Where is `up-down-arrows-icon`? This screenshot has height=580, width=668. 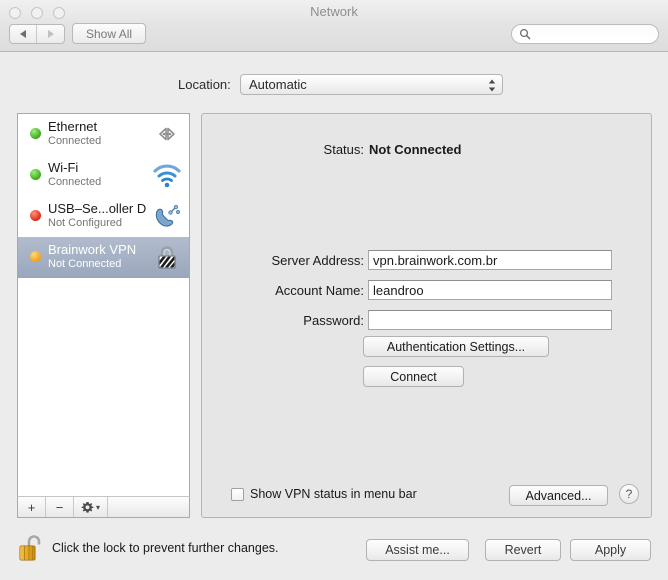 up-down-arrows-icon is located at coordinates (492, 85).